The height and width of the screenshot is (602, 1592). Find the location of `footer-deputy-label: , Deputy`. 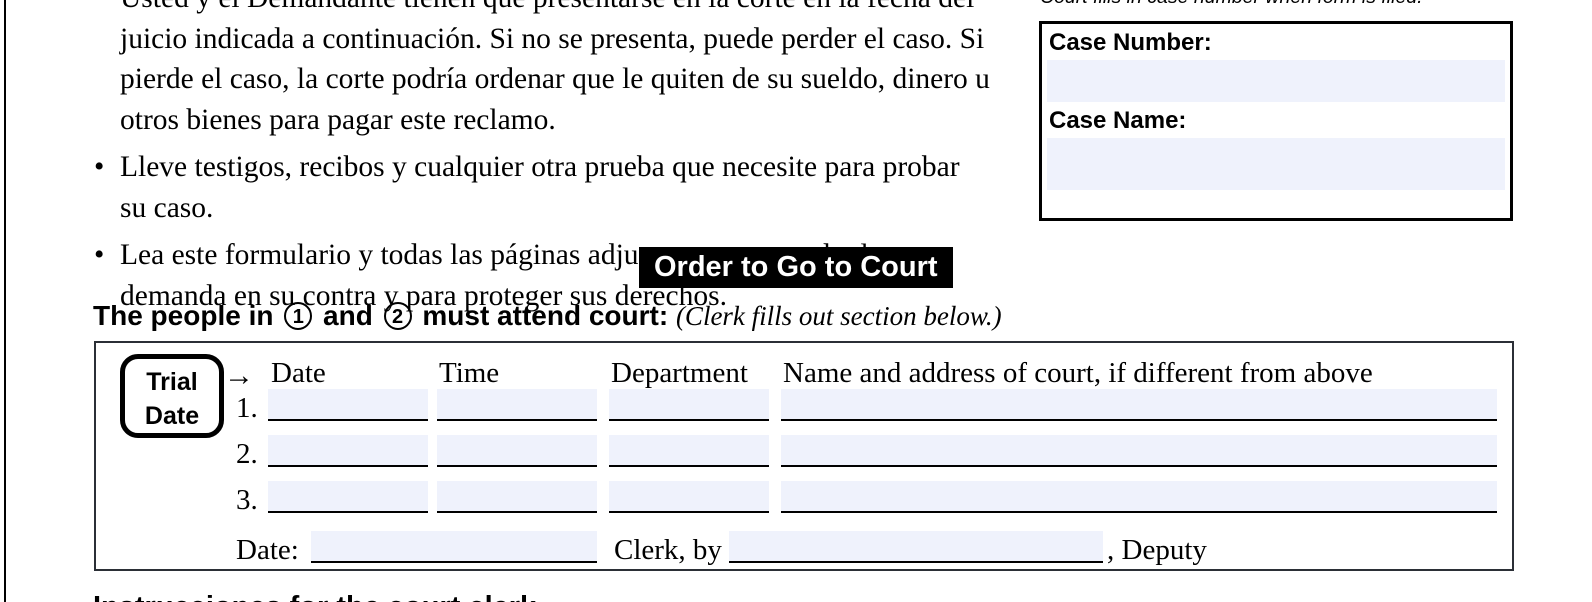

footer-deputy-label: , Deputy is located at coordinates (1157, 550).